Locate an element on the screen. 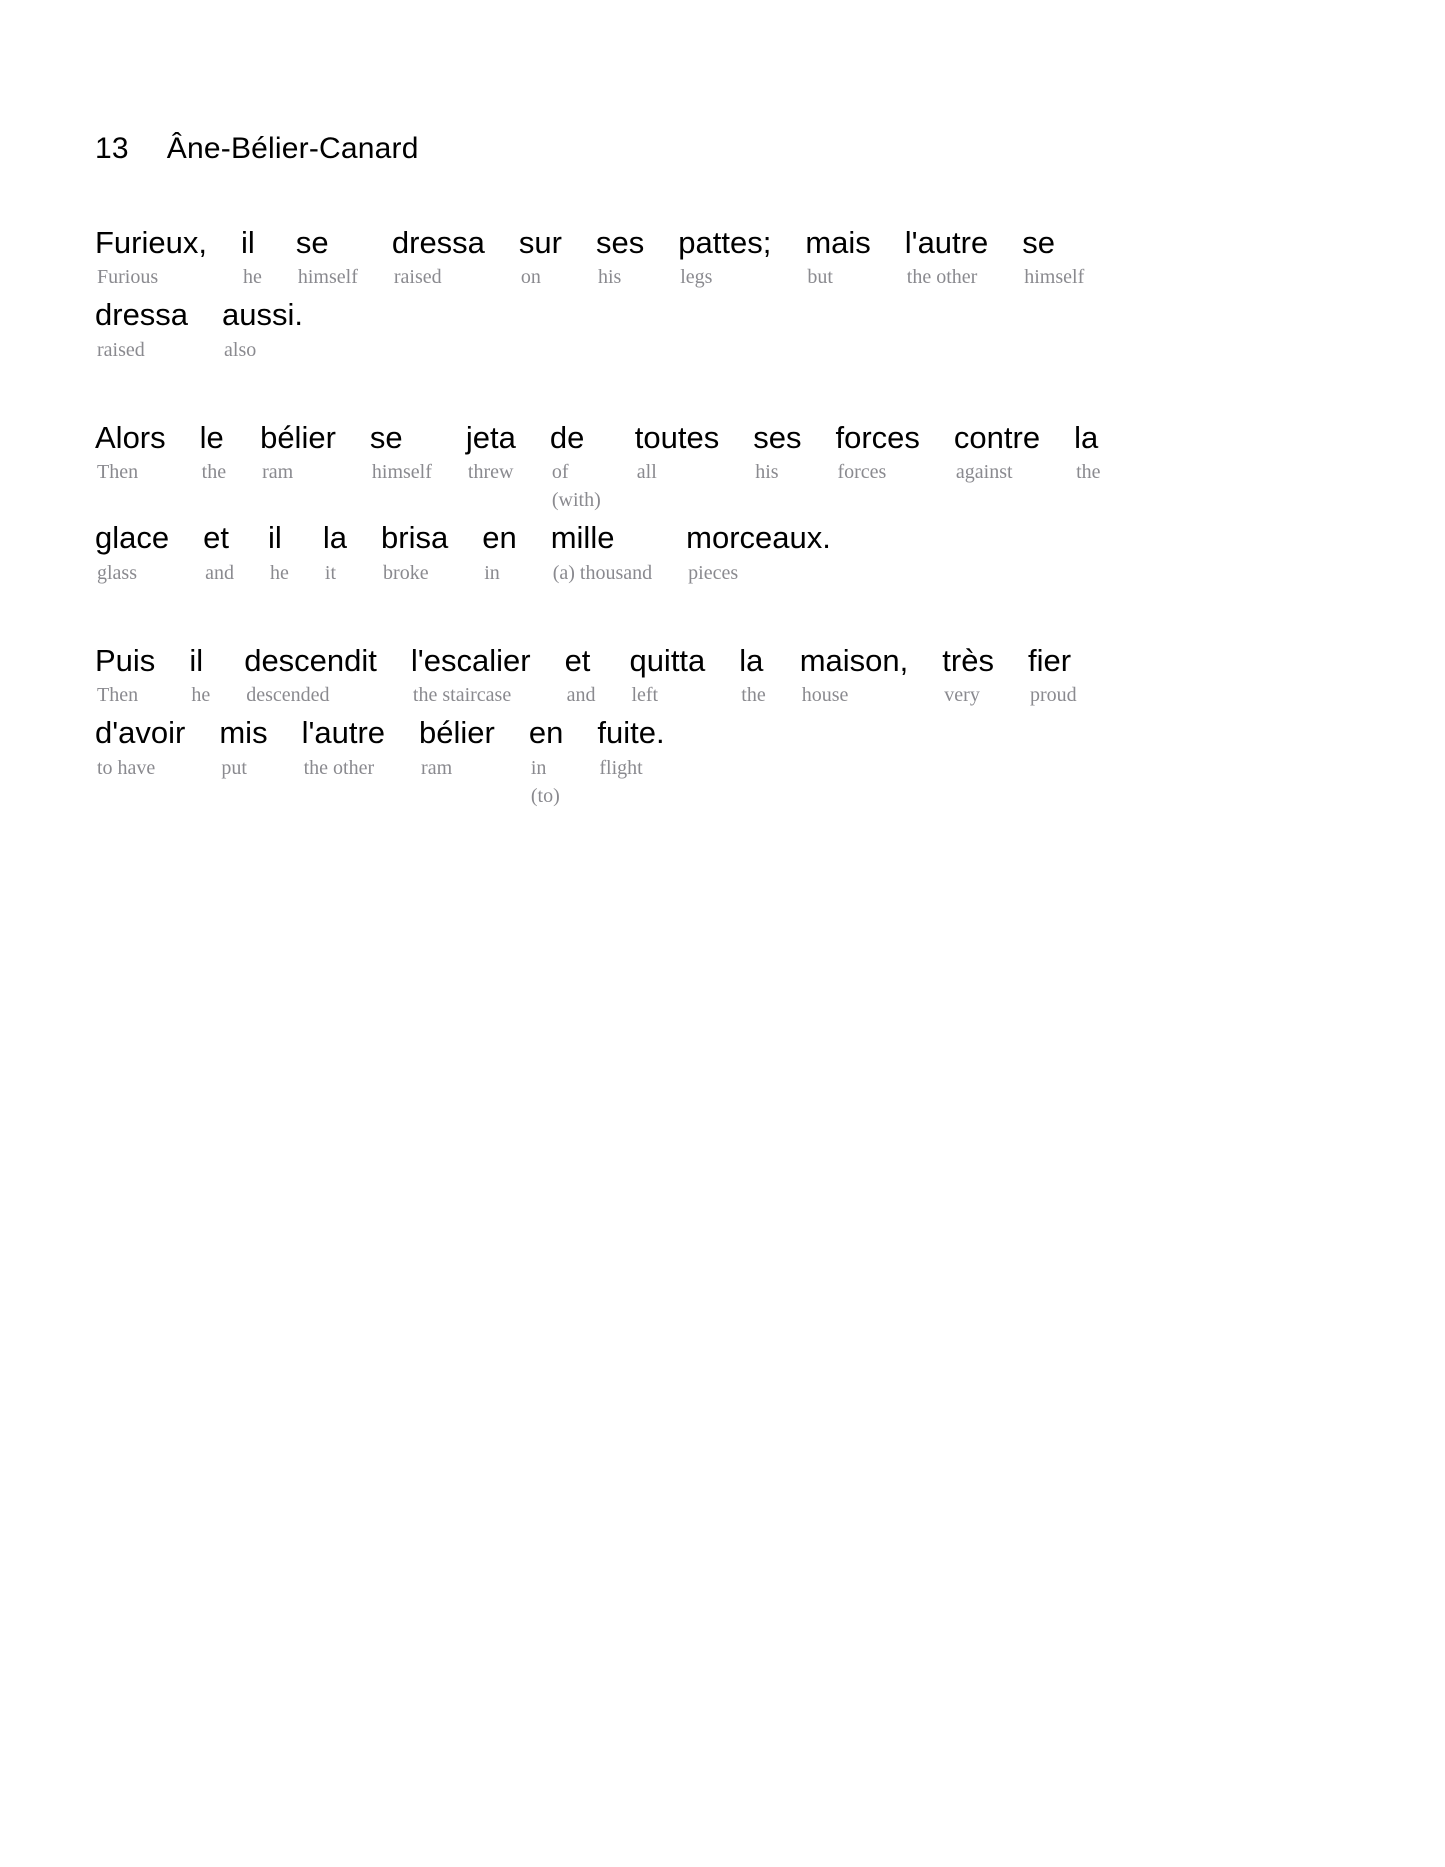 The width and height of the screenshot is (1445, 1867). gloss-word: descended is located at coordinates (288, 695).